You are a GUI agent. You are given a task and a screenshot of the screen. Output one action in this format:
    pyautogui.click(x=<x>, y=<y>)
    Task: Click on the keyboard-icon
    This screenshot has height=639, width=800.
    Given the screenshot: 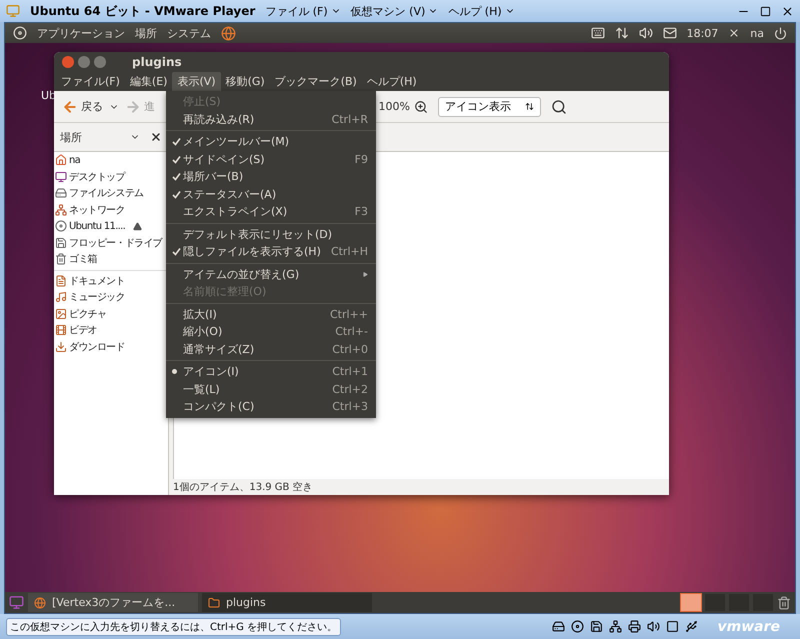 What is the action you would take?
    pyautogui.click(x=597, y=33)
    